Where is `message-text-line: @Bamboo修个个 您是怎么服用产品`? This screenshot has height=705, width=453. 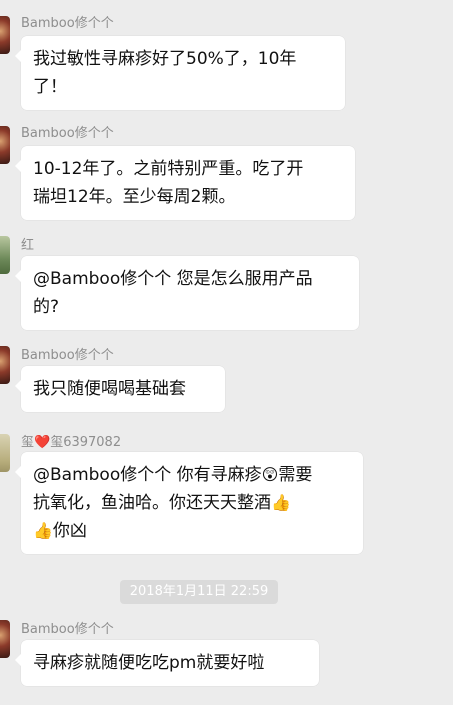
message-text-line: @Bamboo修个个 您是怎么服用产品 is located at coordinates (173, 279).